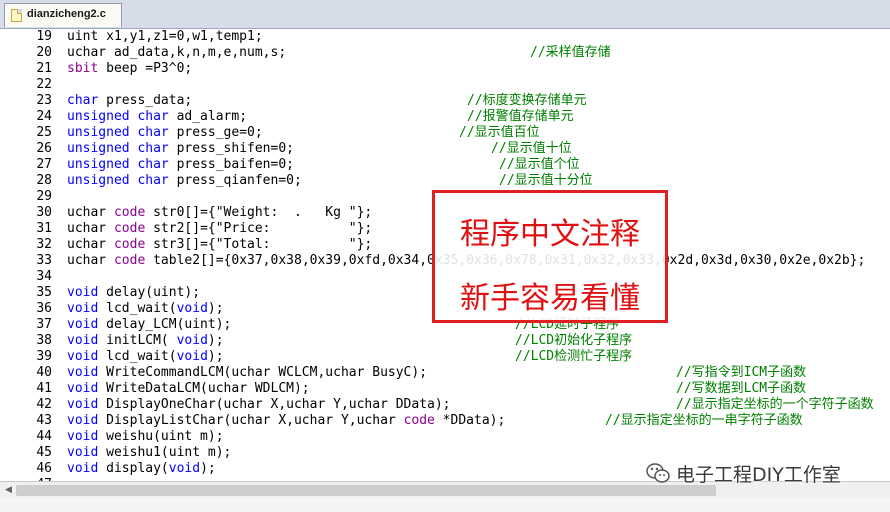 The width and height of the screenshot is (890, 512). I want to click on code-token: press_data;, so click(145, 100).